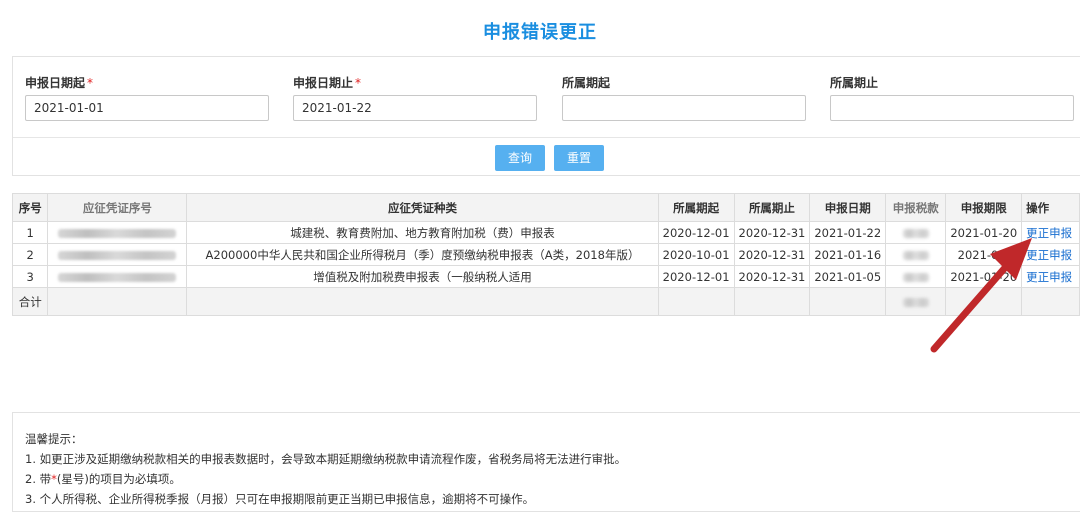  Describe the element at coordinates (848, 254) in the screenshot. I see `declare-date: 2021-01-16` at that location.